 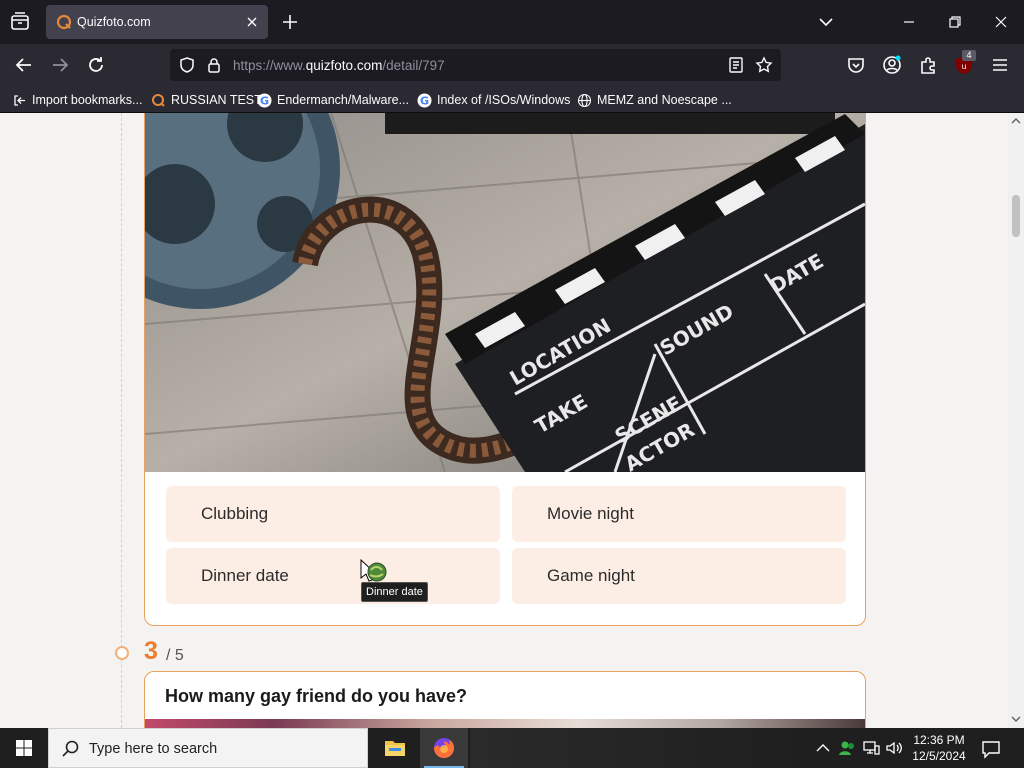 I want to click on network-icon, so click(x=871, y=748).